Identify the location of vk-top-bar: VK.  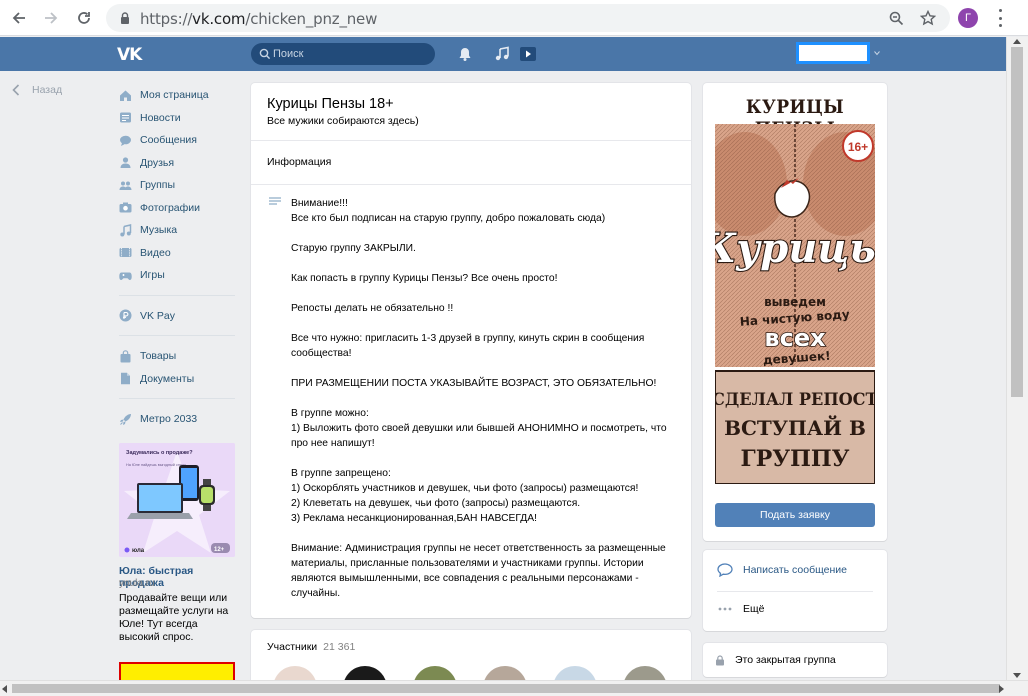
(503, 54).